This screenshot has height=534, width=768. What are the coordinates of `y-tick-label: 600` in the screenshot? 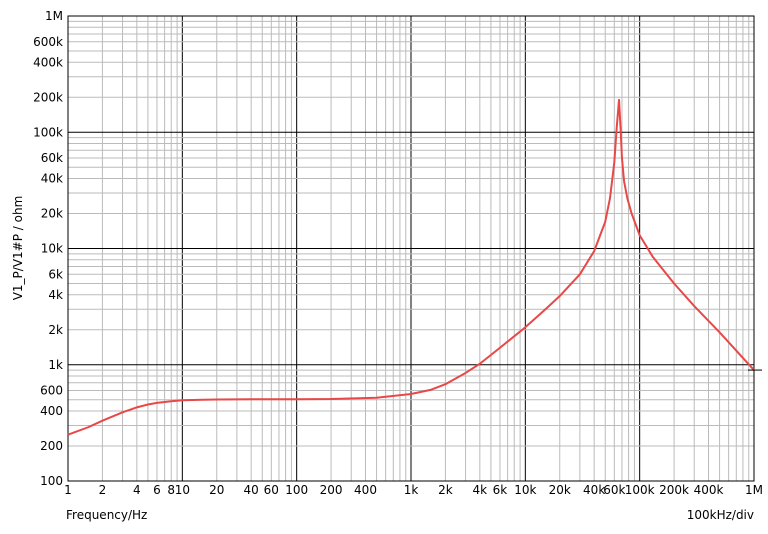 It's located at (51, 391).